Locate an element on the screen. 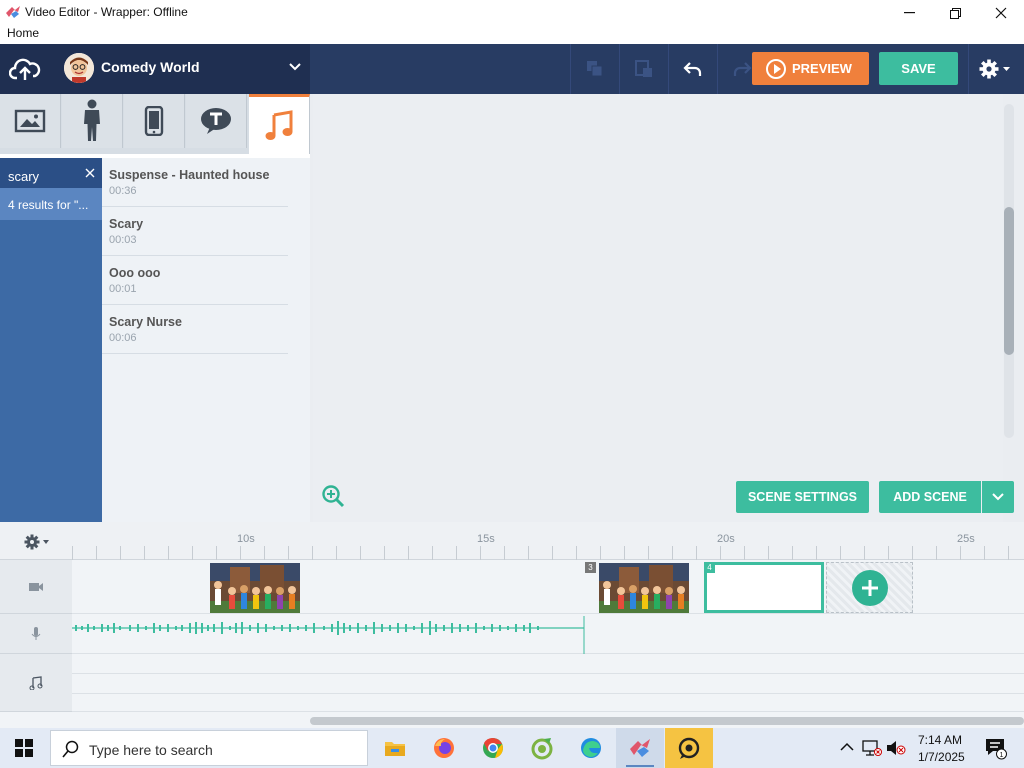 This screenshot has height=768, width=1024. zoom-in-icon is located at coordinates (333, 496).